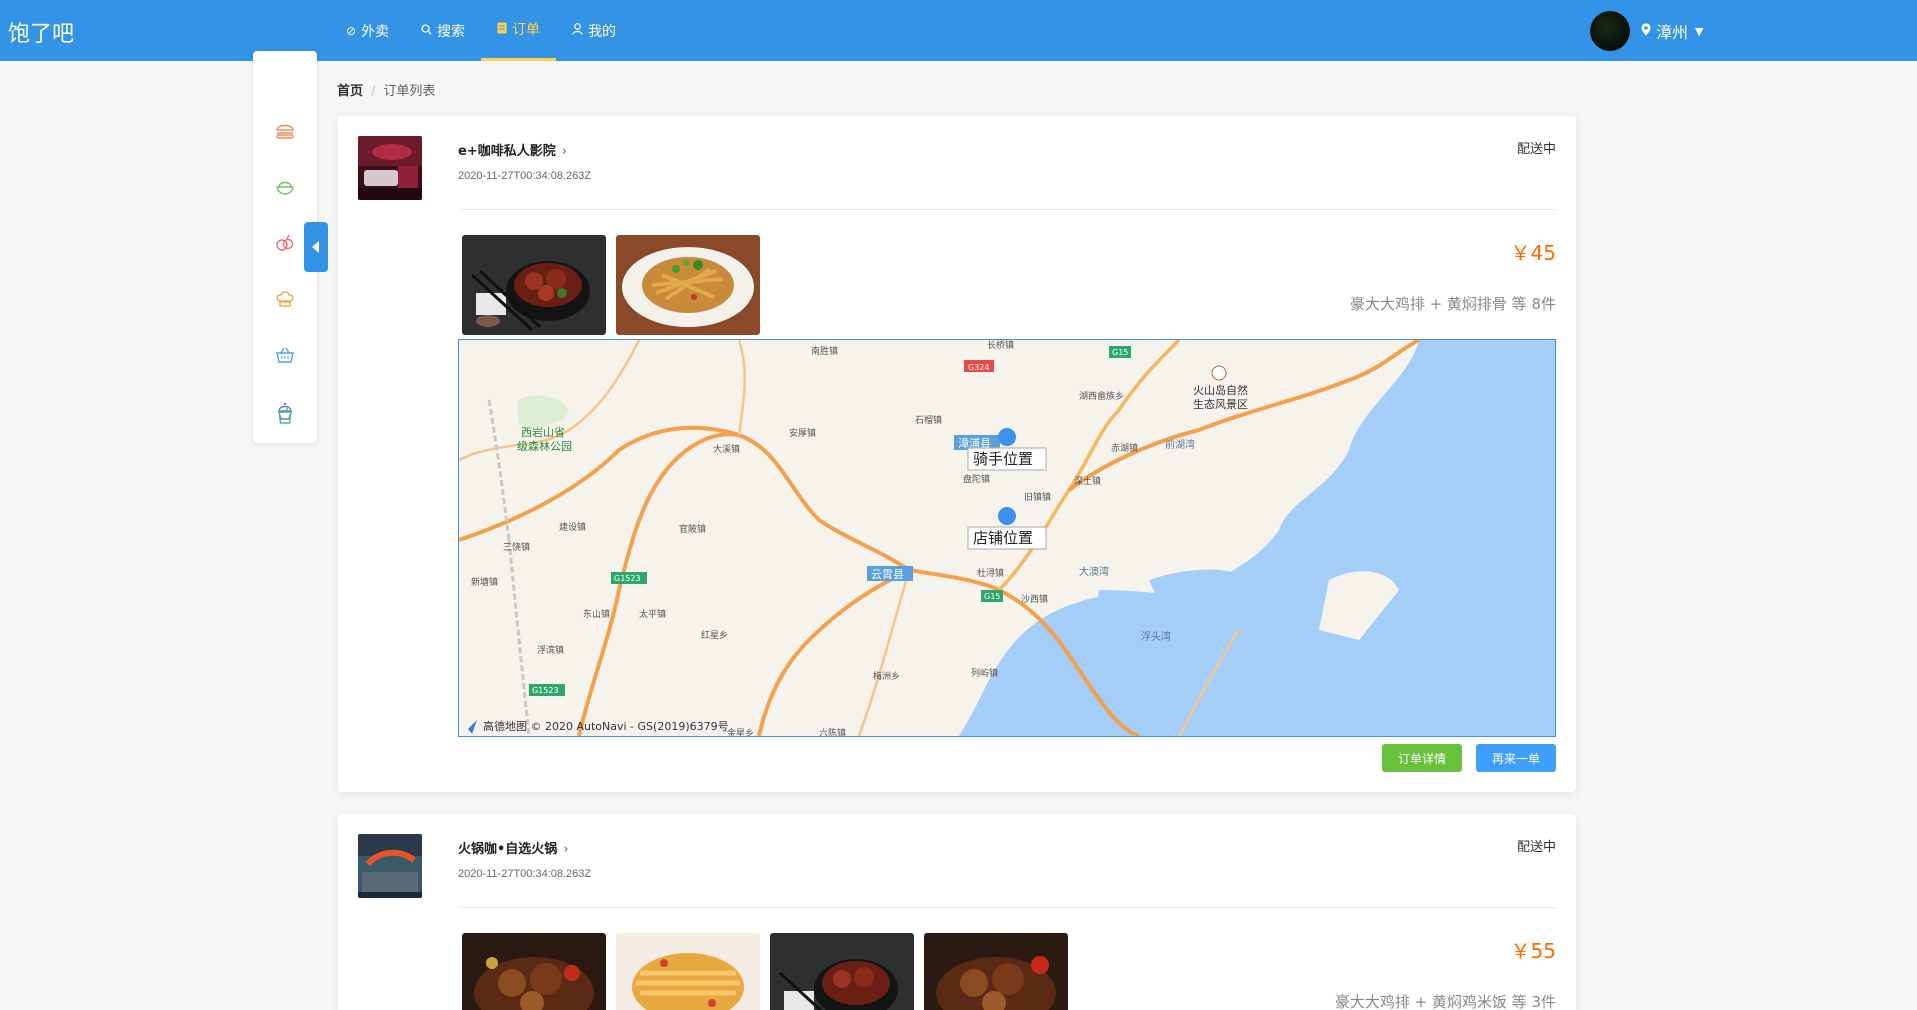 The image size is (1917, 1010). What do you see at coordinates (350, 91) in the screenshot?
I see `breadcrumb-home: 首页` at bounding box center [350, 91].